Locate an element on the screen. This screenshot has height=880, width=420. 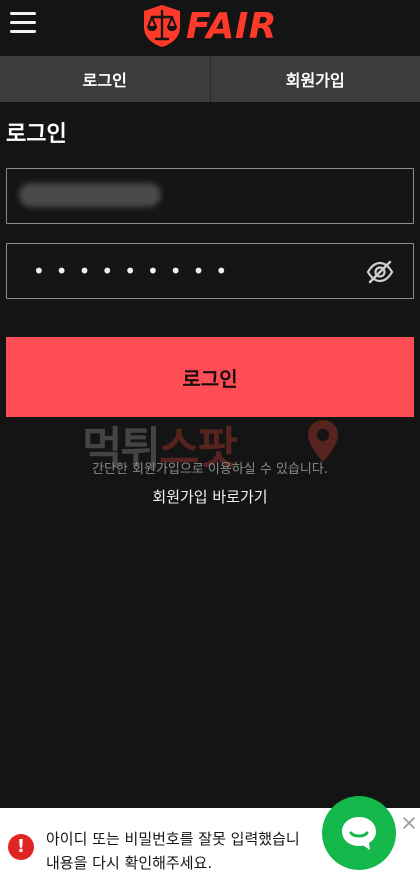
hamburger-menu-icon is located at coordinates (23, 23).